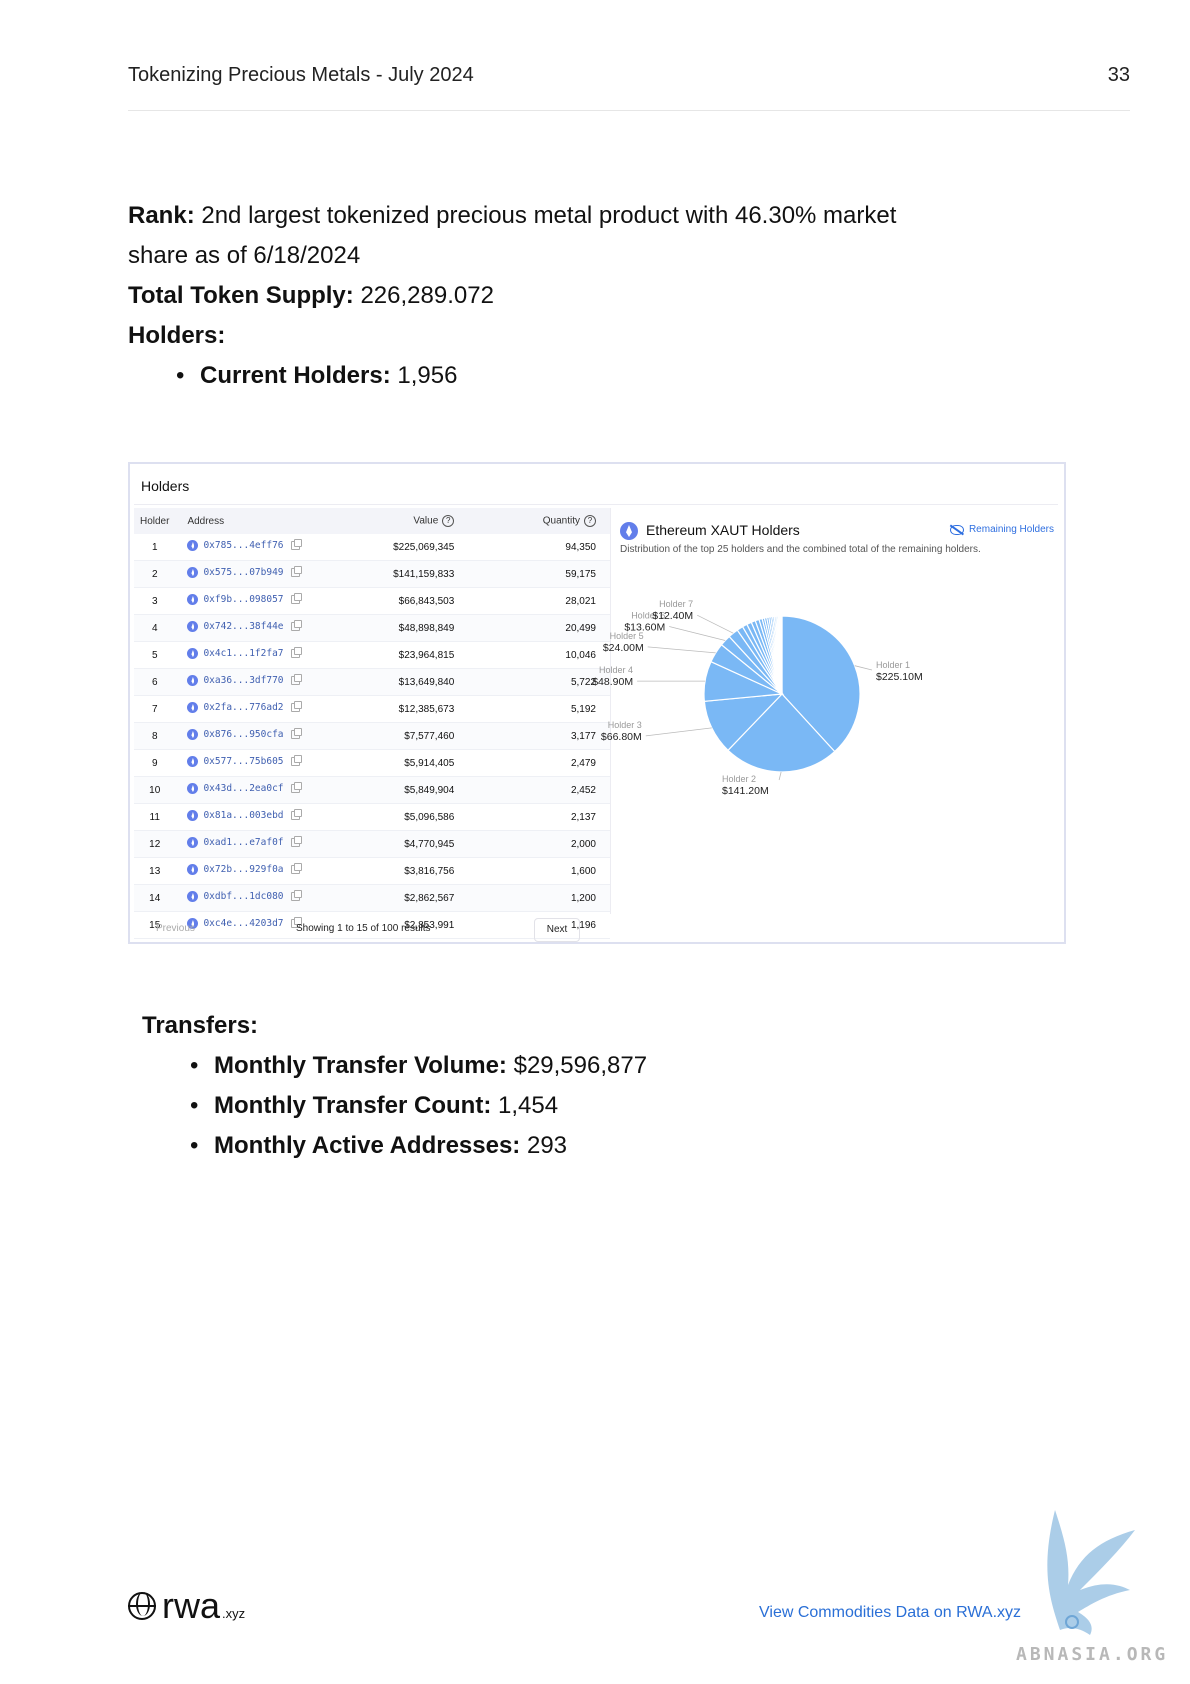  I want to click on pie-label-value: $12.40M, so click(672, 616).